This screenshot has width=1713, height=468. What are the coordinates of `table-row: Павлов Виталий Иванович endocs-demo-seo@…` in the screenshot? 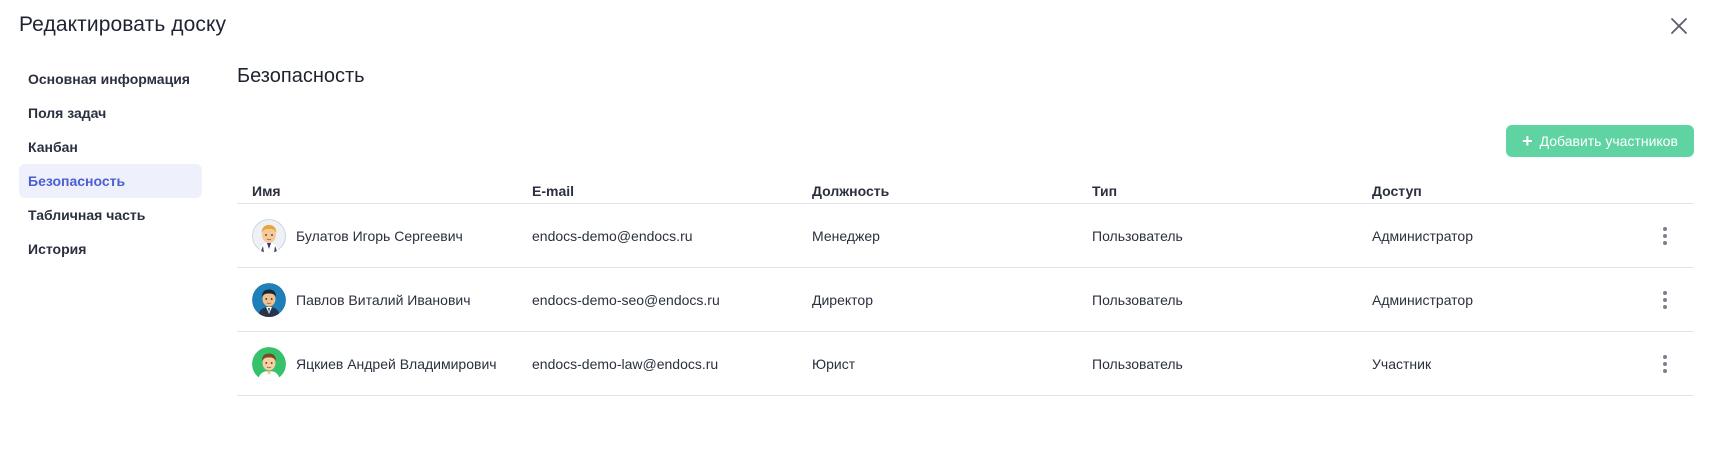 It's located at (965, 300).